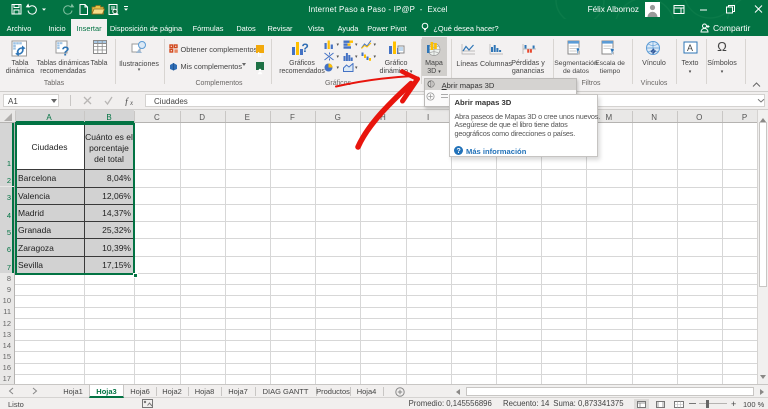 This screenshot has width=768, height=409. Describe the element at coordinates (127, 101) in the screenshot. I see `svg-text: f` at that location.